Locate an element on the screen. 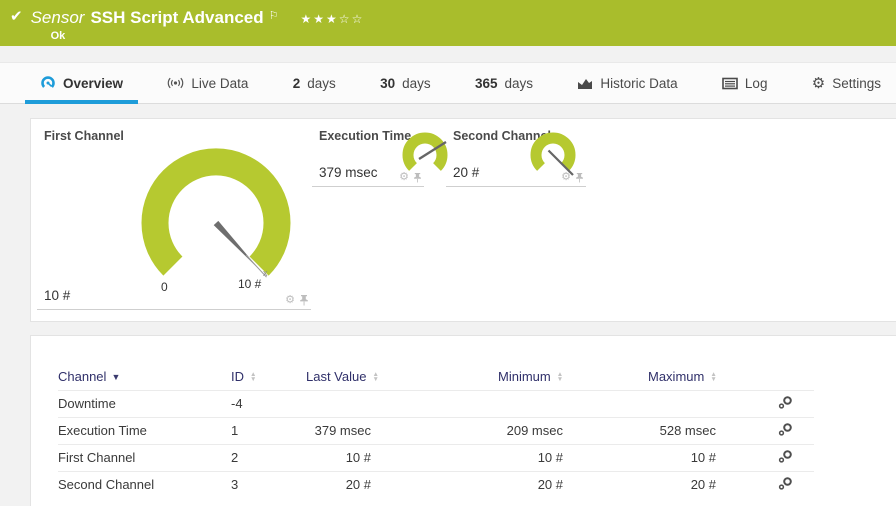 The height and width of the screenshot is (506, 896). column-header-minimum: Minimum ▲ ▼ is located at coordinates (573, 377).